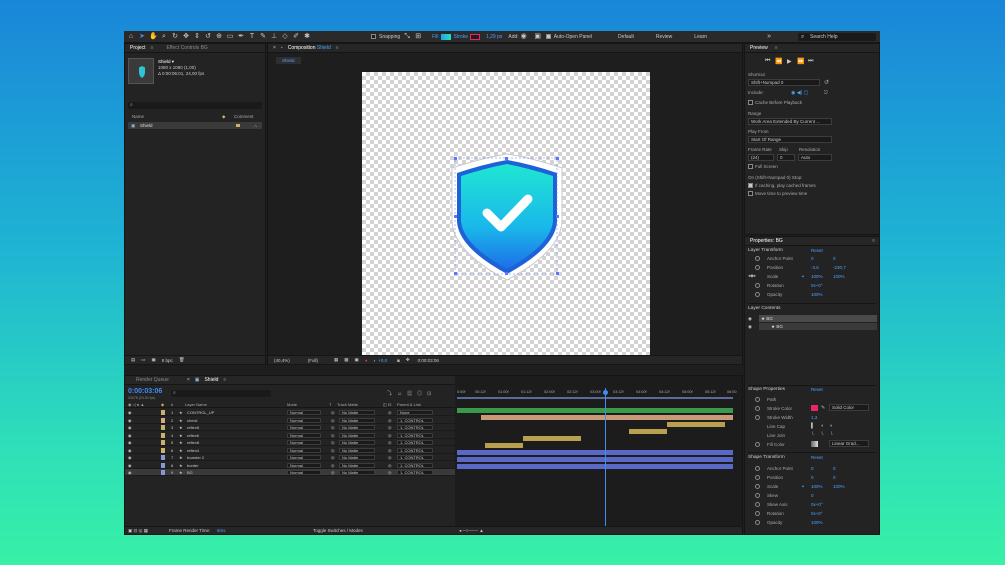 The image size is (1005, 565). I want to click on clone-stamp-tool-icon: ⊥, so click(274, 37).